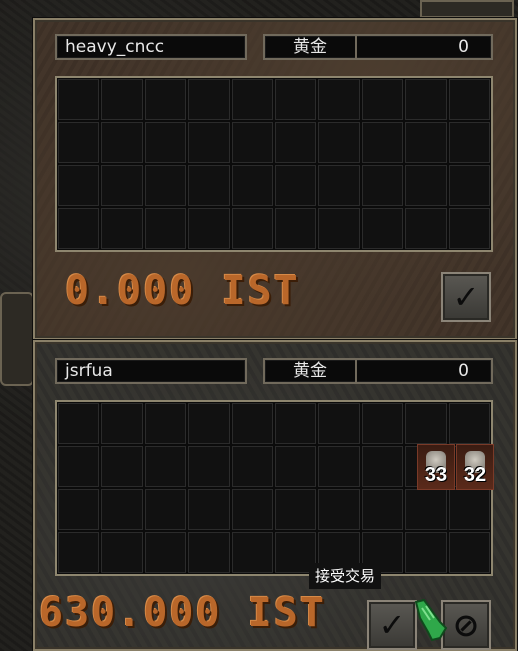 The image size is (518, 651). What do you see at coordinates (378, 371) in the screenshot?
I see `my-gold-box: 黄金 0` at bounding box center [378, 371].